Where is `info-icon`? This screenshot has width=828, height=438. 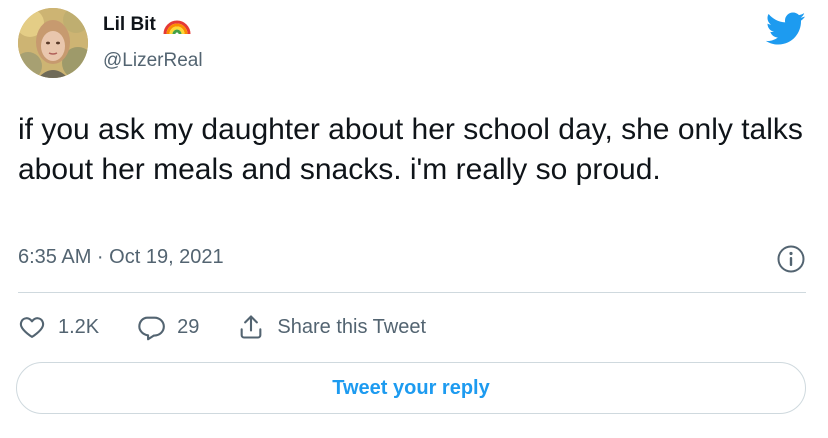
info-icon is located at coordinates (791, 259).